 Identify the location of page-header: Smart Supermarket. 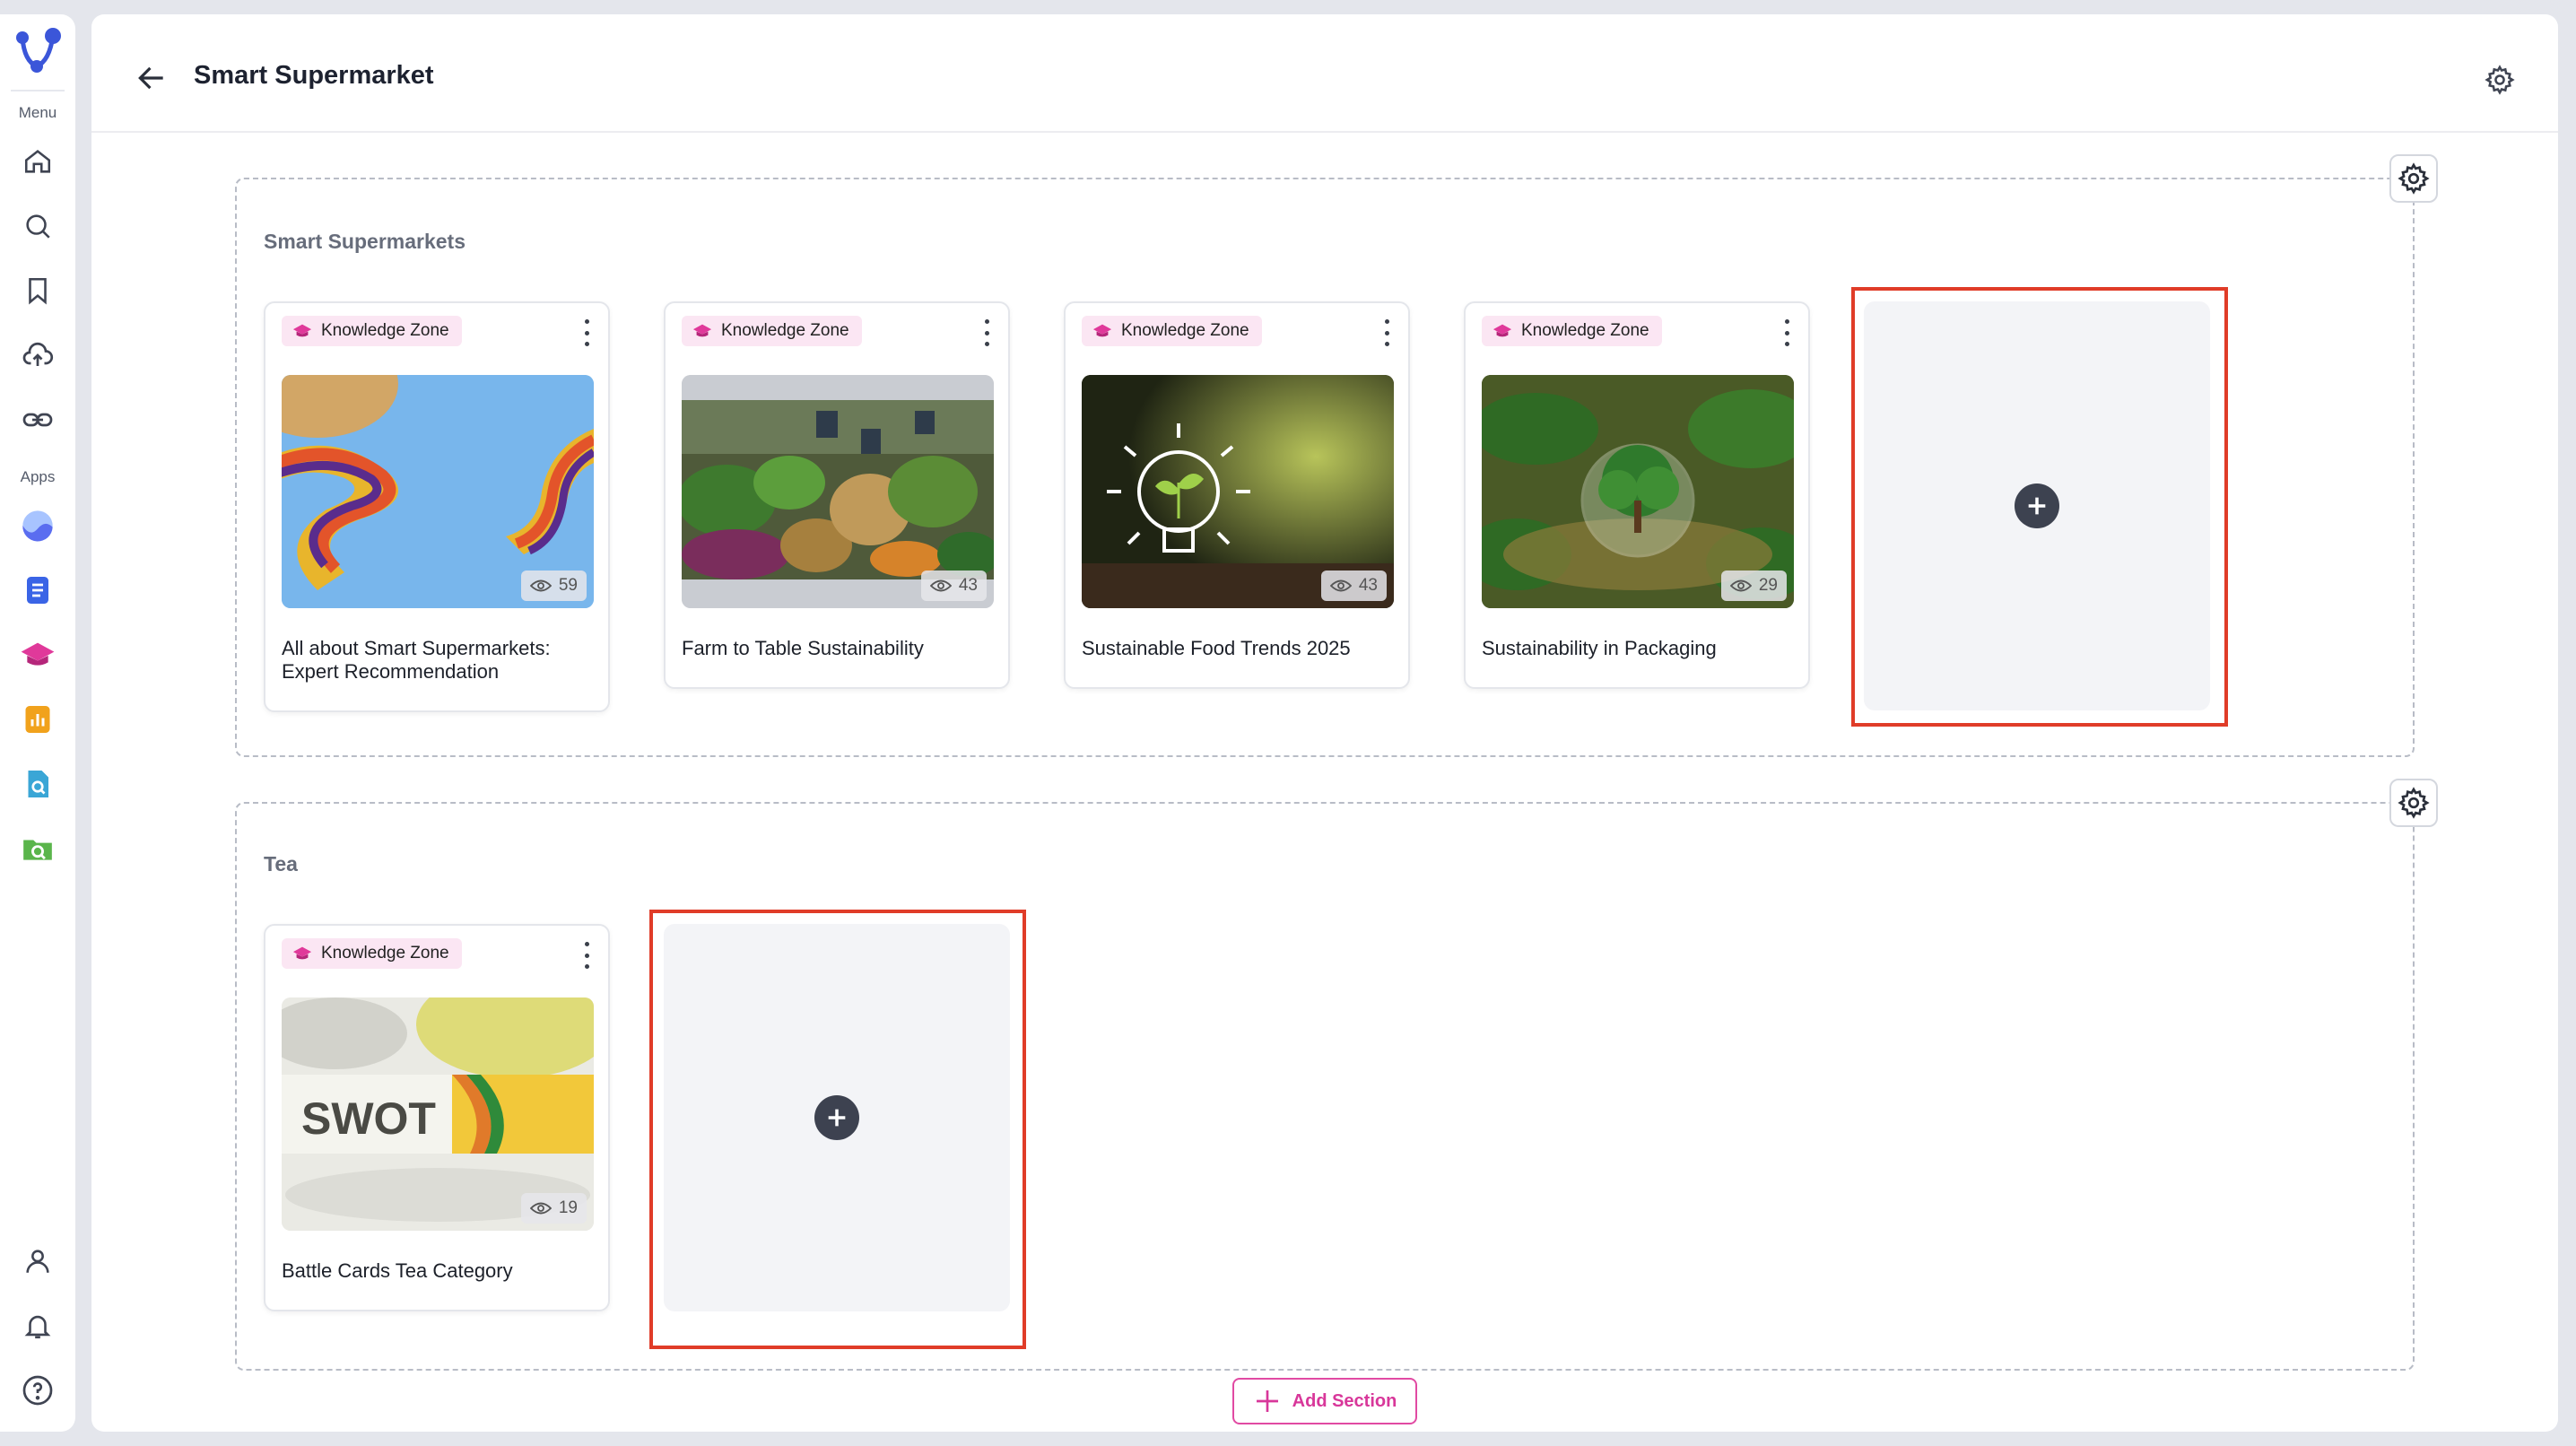
(1324, 73).